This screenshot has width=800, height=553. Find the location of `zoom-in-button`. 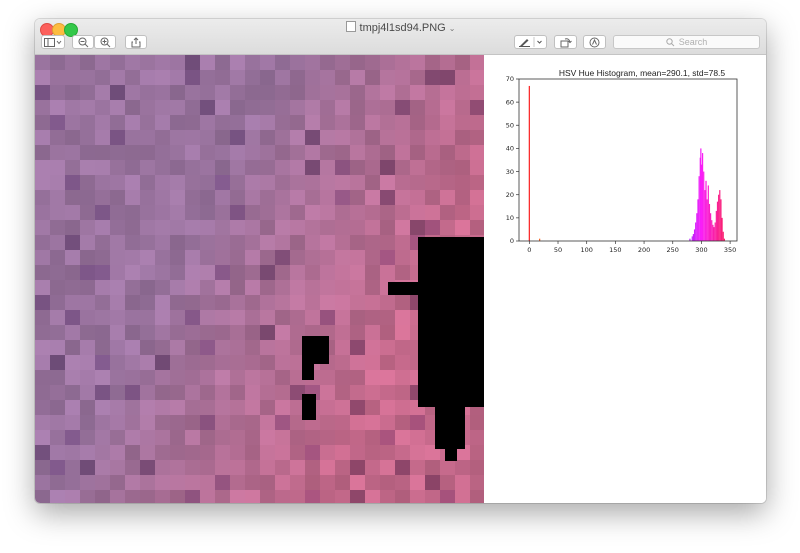

zoom-in-button is located at coordinates (105, 42).